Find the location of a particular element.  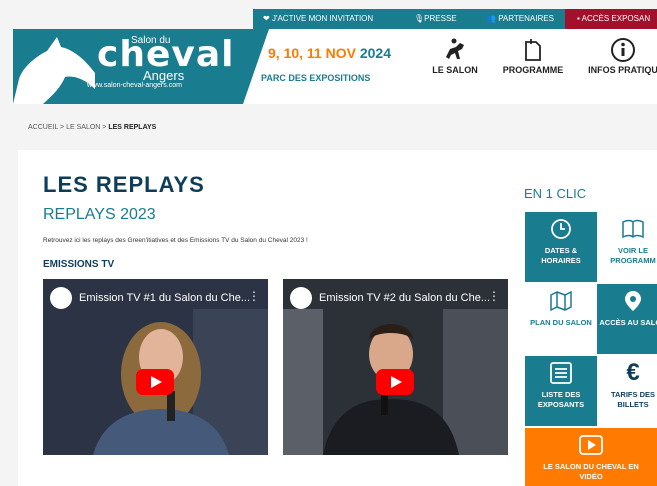

tile-dates-horaires: DATES & HORAIRES is located at coordinates (561, 247).